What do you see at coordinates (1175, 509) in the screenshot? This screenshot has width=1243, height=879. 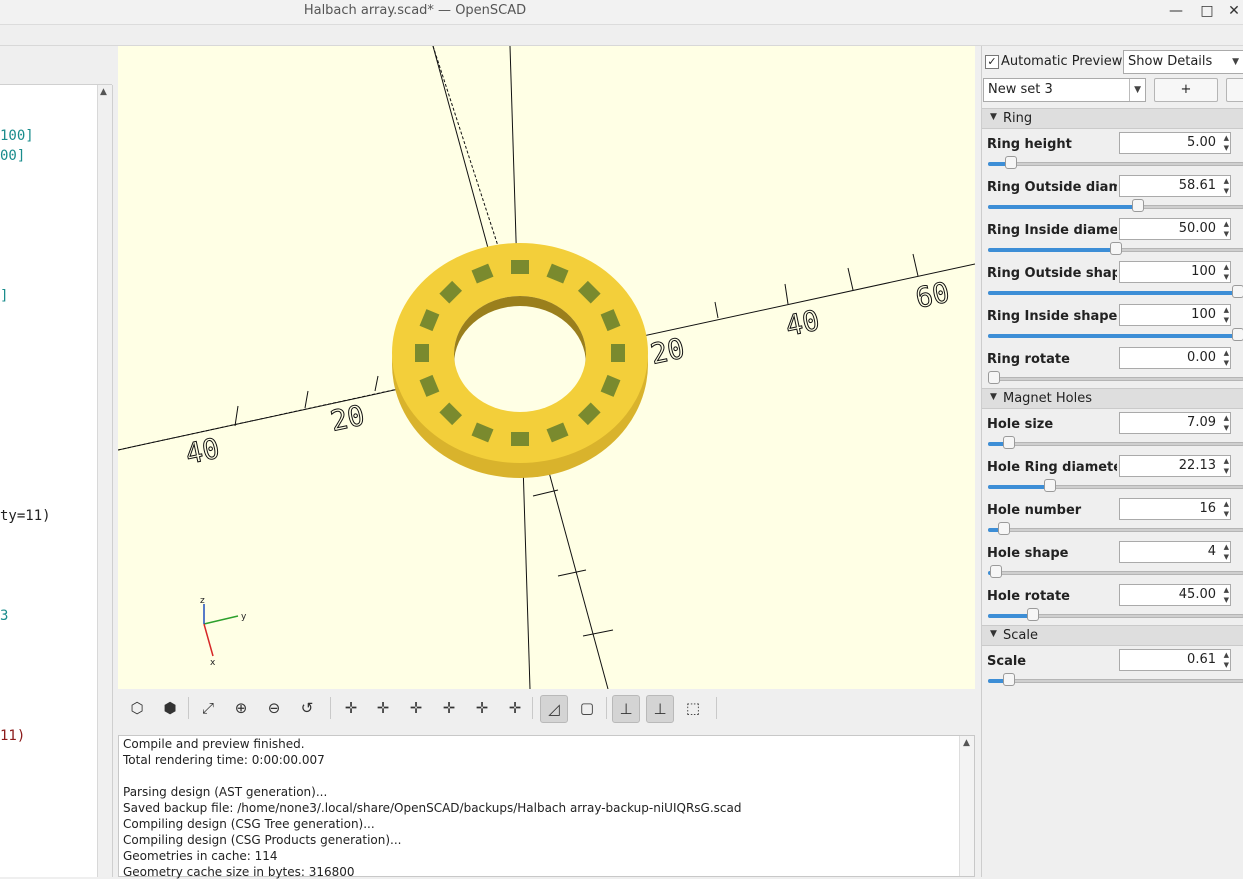 I see `param-spinbox: 16 ▲ ▼` at bounding box center [1175, 509].